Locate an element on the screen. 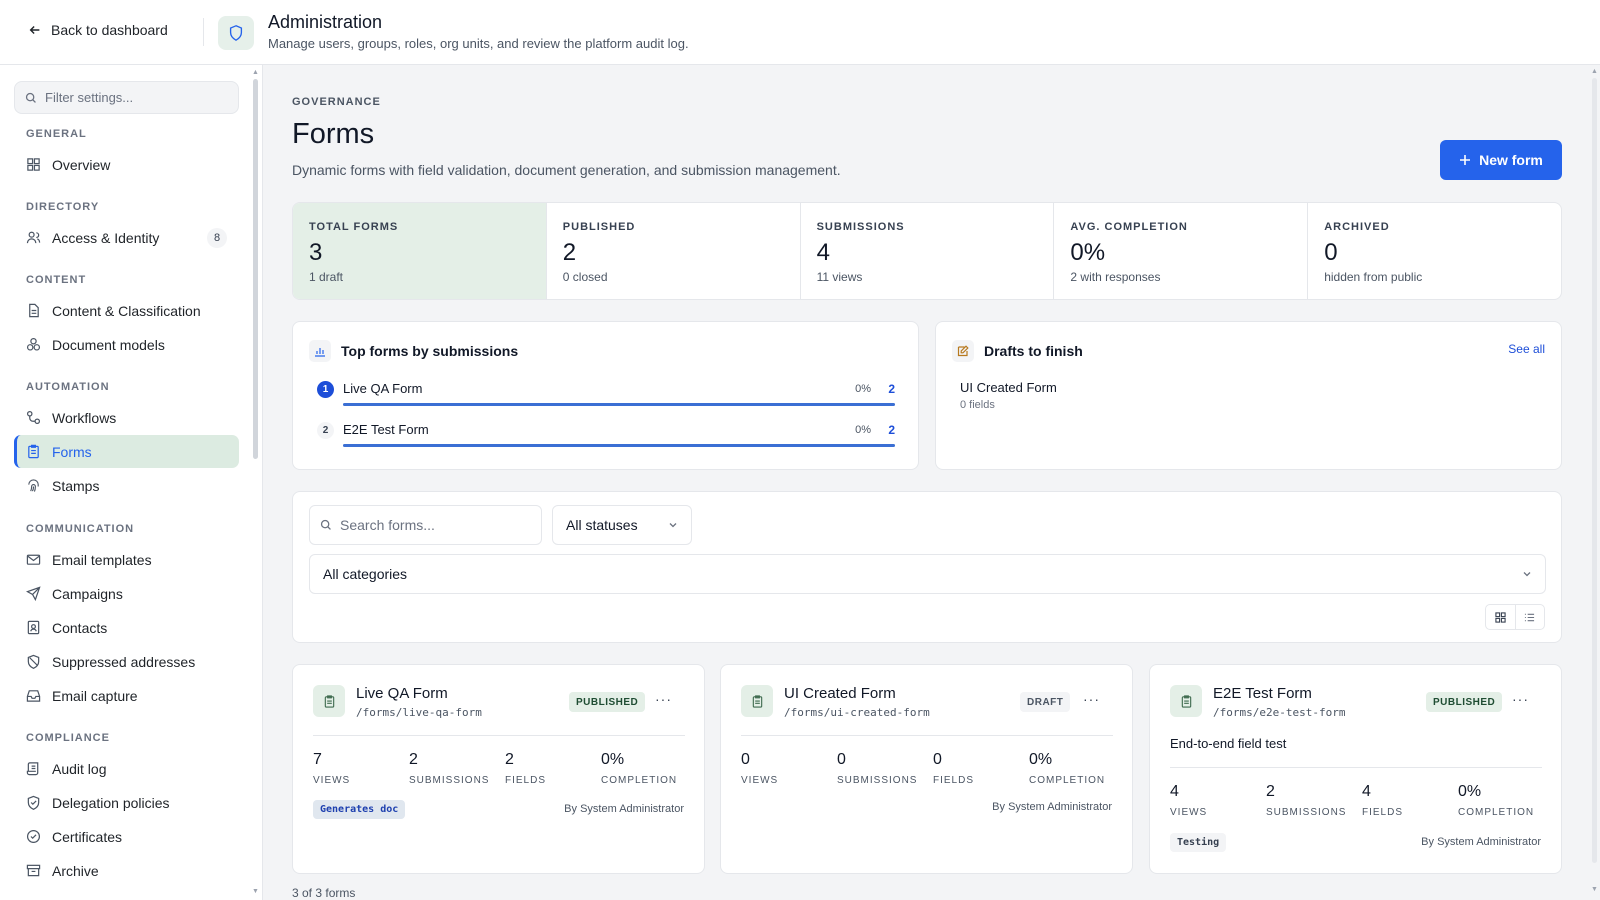 The height and width of the screenshot is (900, 1600). sidebar-item-label: Workflows is located at coordinates (84, 417).